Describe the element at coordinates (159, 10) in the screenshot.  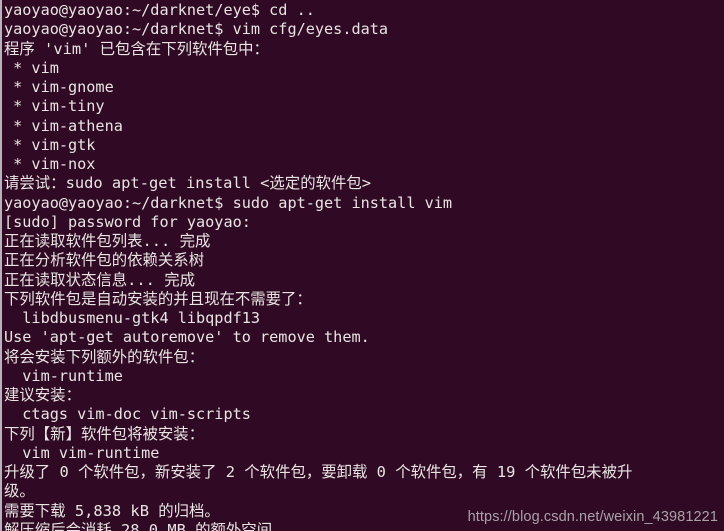
I see `terminal-line: yaoyao@yaoyao:~/darknet/eye$ cd ..` at that location.